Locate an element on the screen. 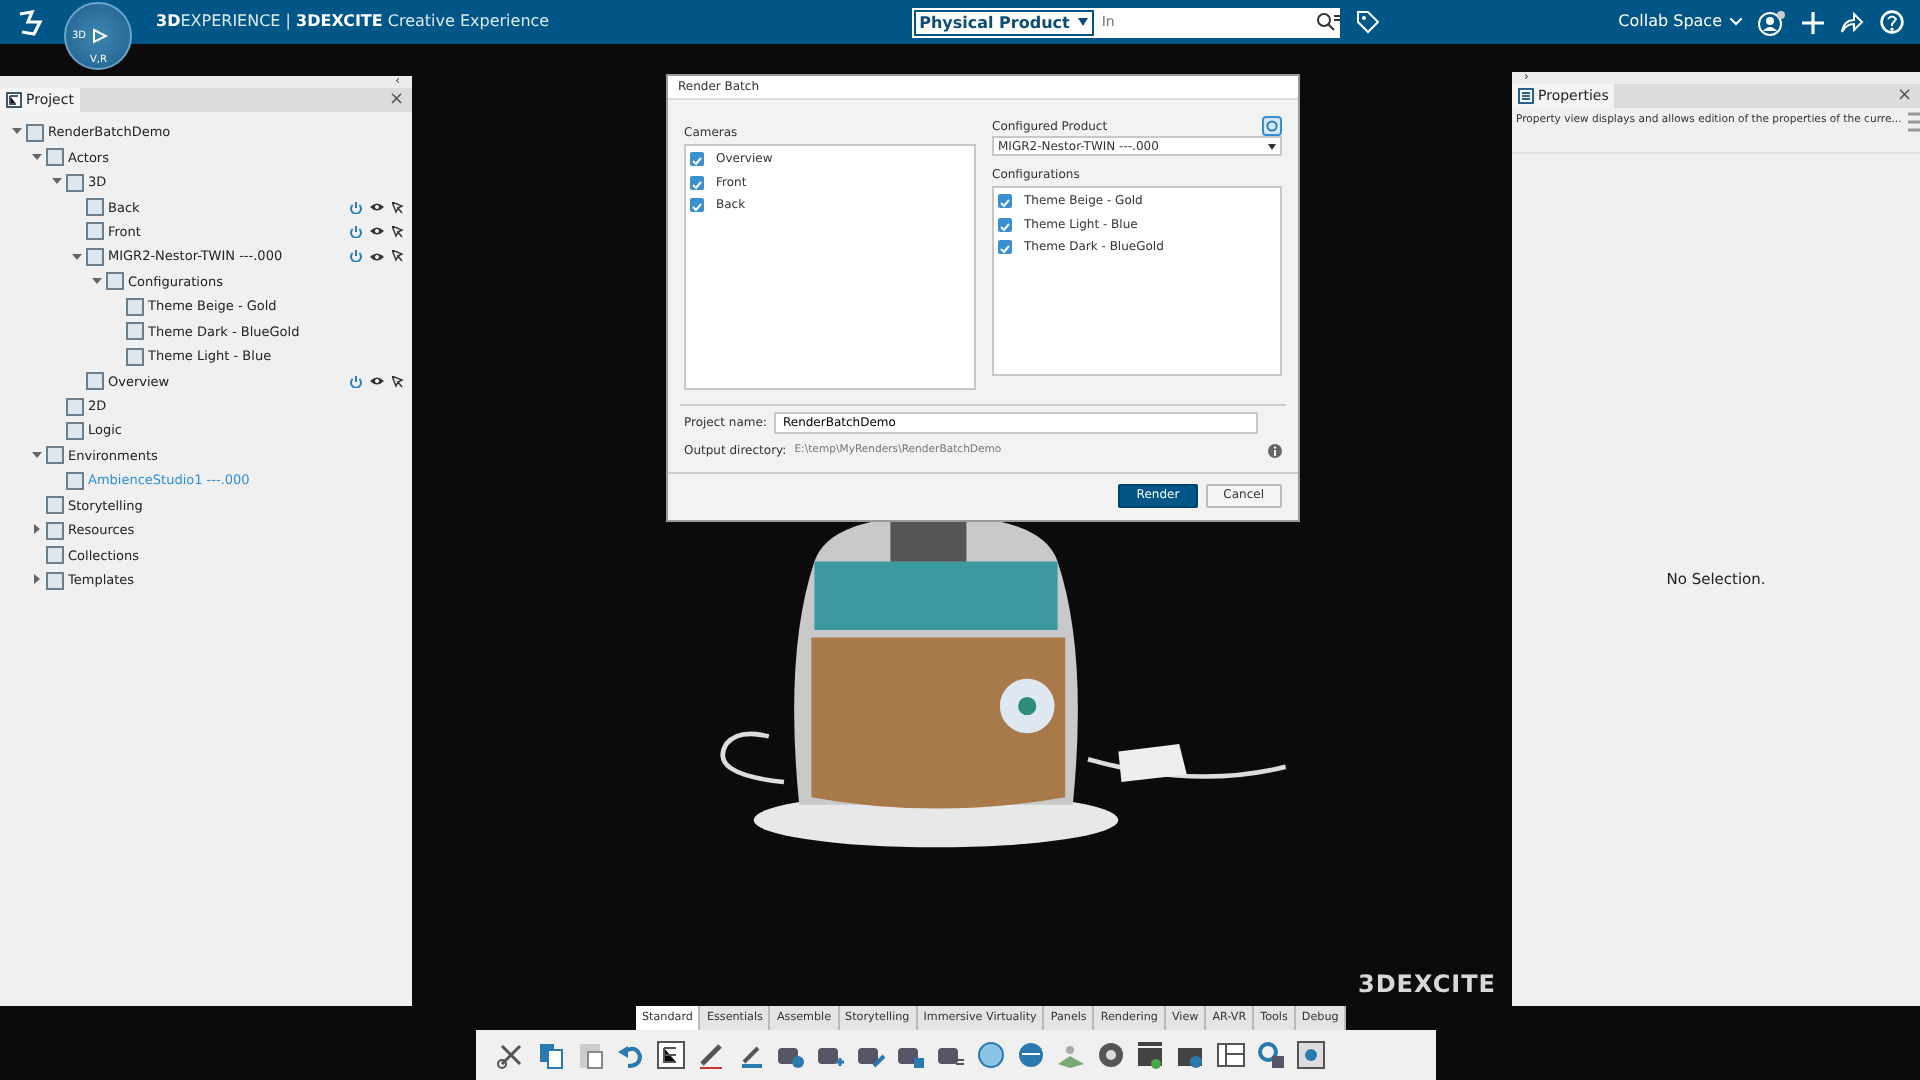  undo-icon is located at coordinates (631, 1055).